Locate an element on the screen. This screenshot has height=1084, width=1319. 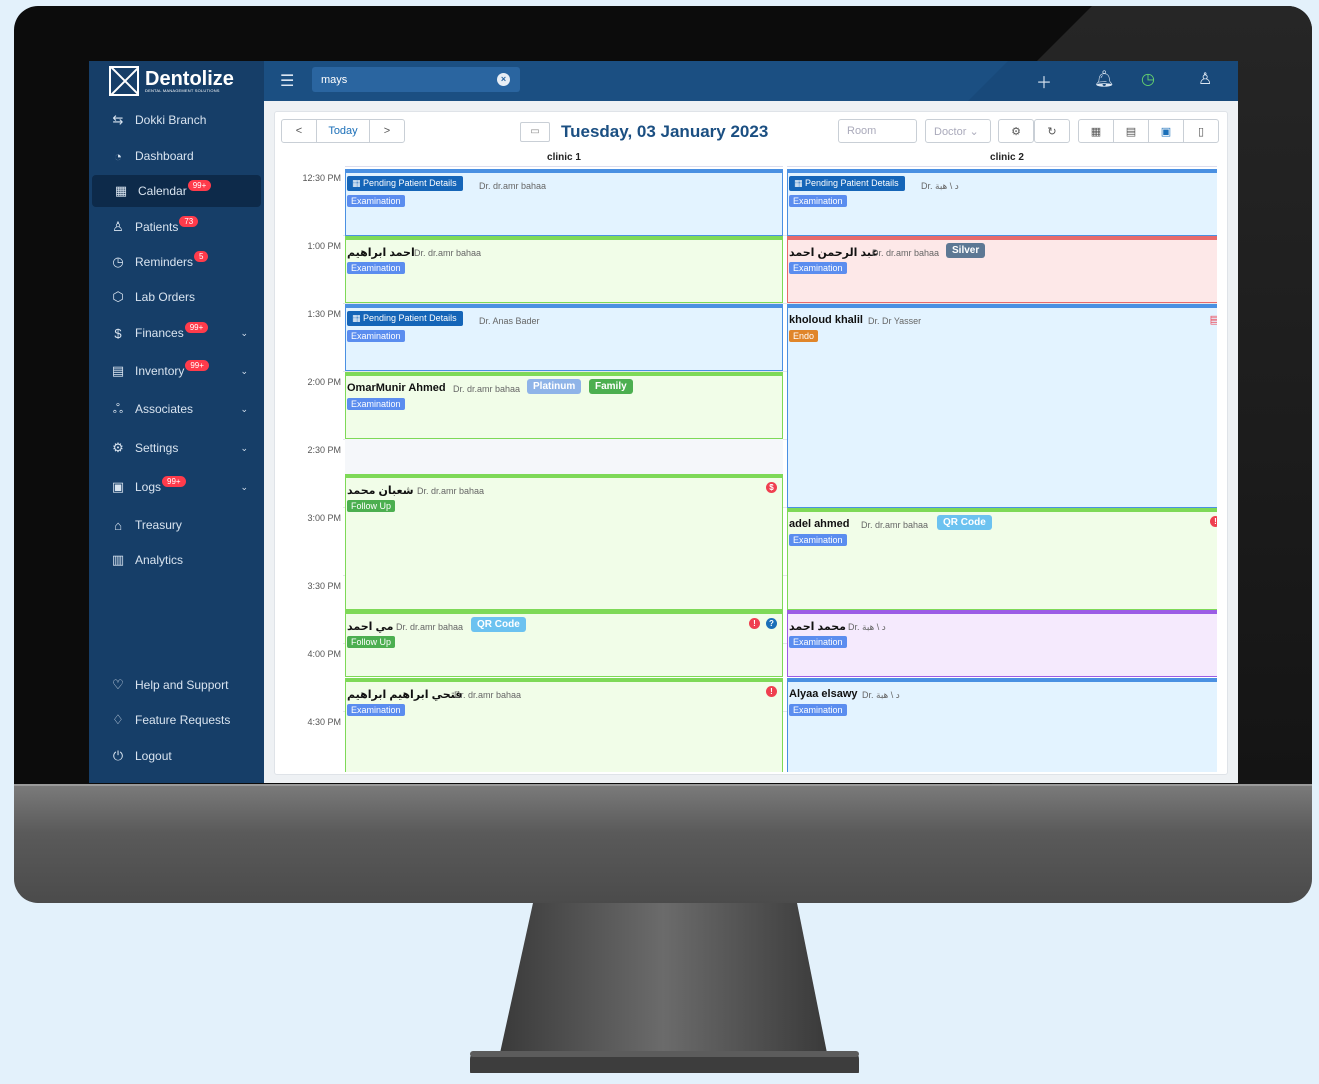
sidebar-item-label: Inventory is located at coordinates (160, 371).